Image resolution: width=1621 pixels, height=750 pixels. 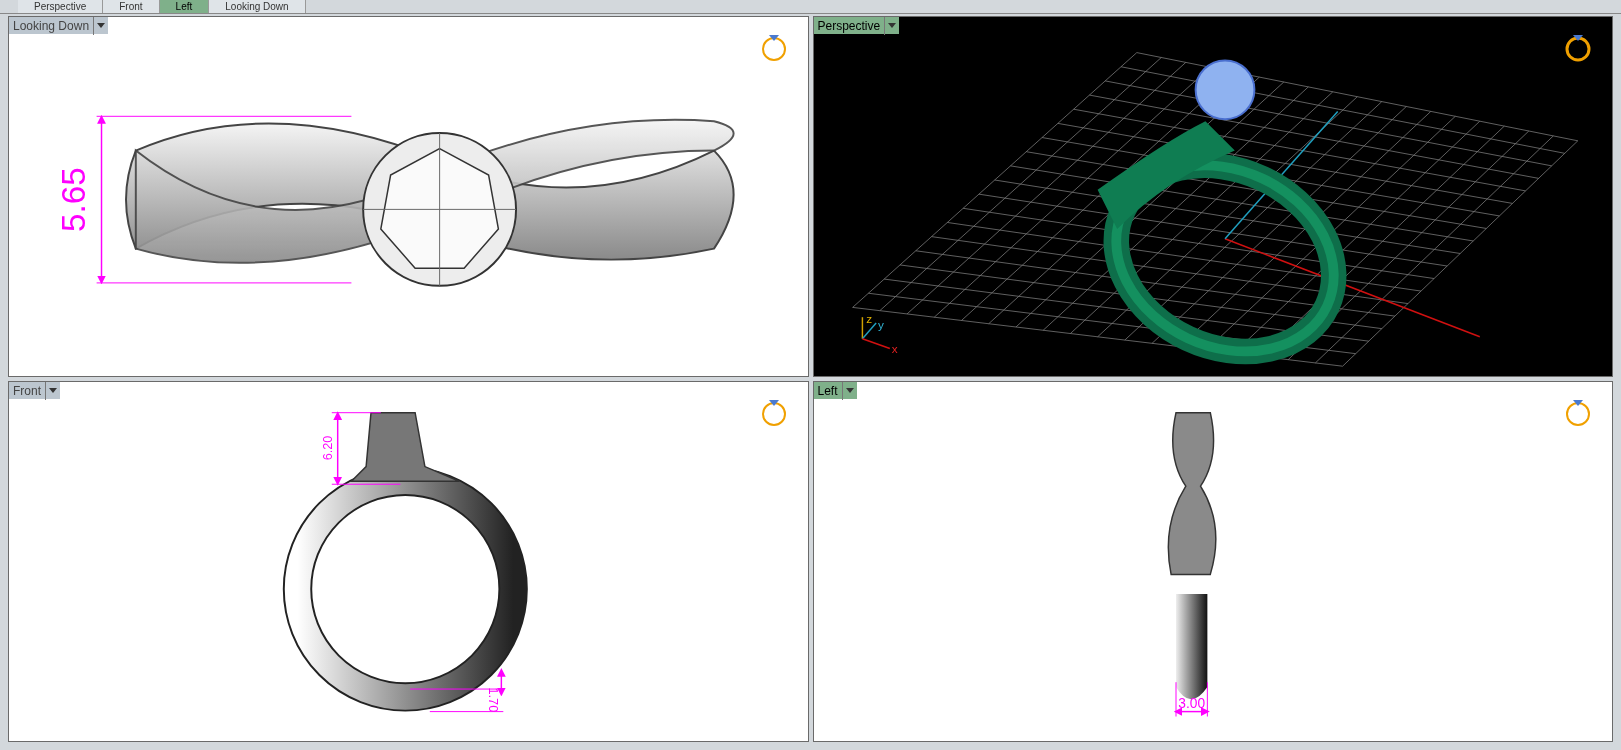 I want to click on axis-label: x, so click(x=894, y=349).